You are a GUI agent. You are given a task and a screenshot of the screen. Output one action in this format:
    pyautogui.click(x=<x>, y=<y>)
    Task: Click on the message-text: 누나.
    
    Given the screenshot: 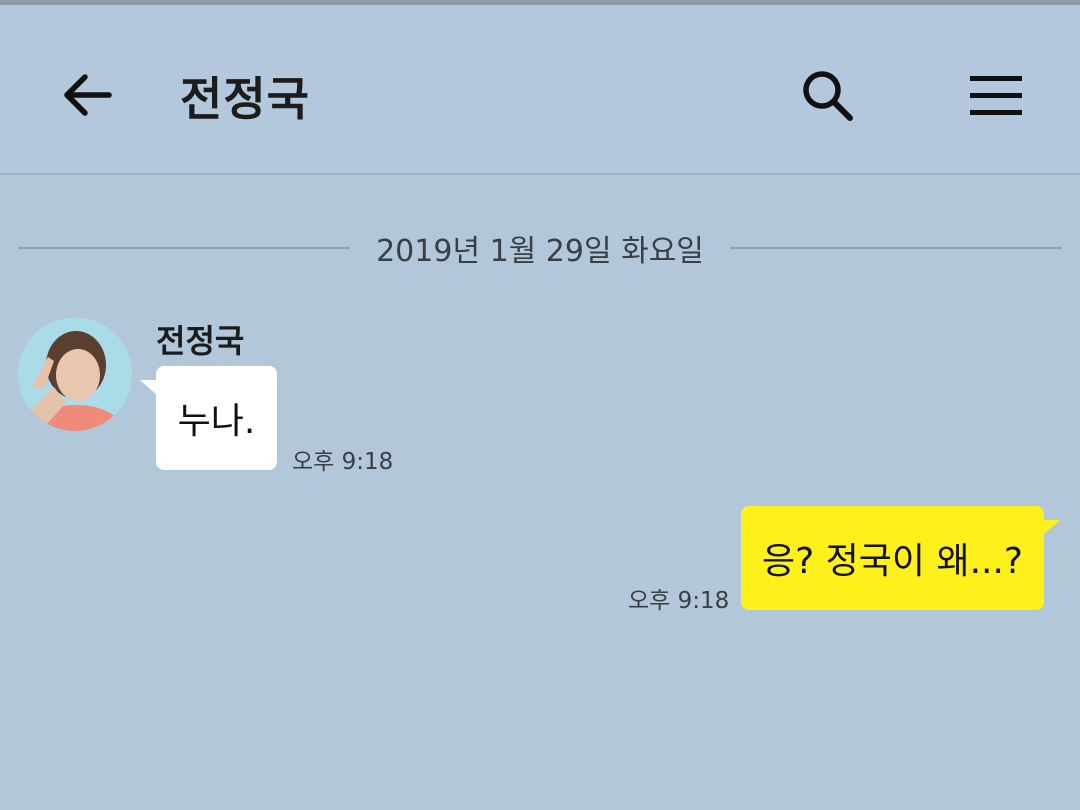 What is the action you would take?
    pyautogui.click(x=216, y=421)
    